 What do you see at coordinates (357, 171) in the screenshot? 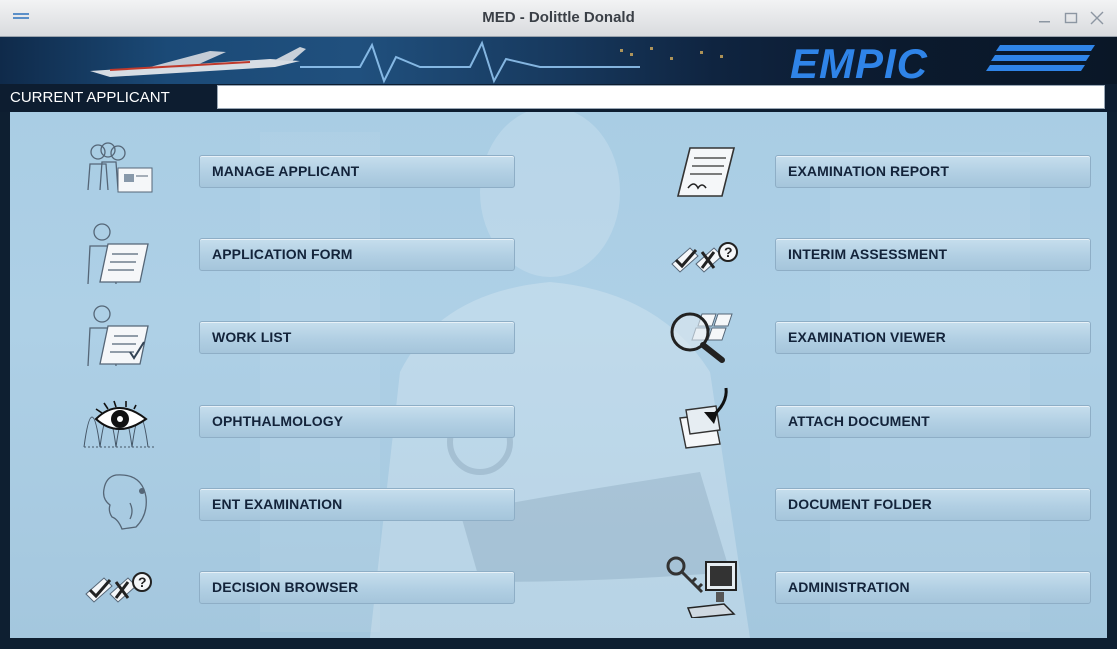
I see `manage-applicant-button: MANAGE APPLICANT` at bounding box center [357, 171].